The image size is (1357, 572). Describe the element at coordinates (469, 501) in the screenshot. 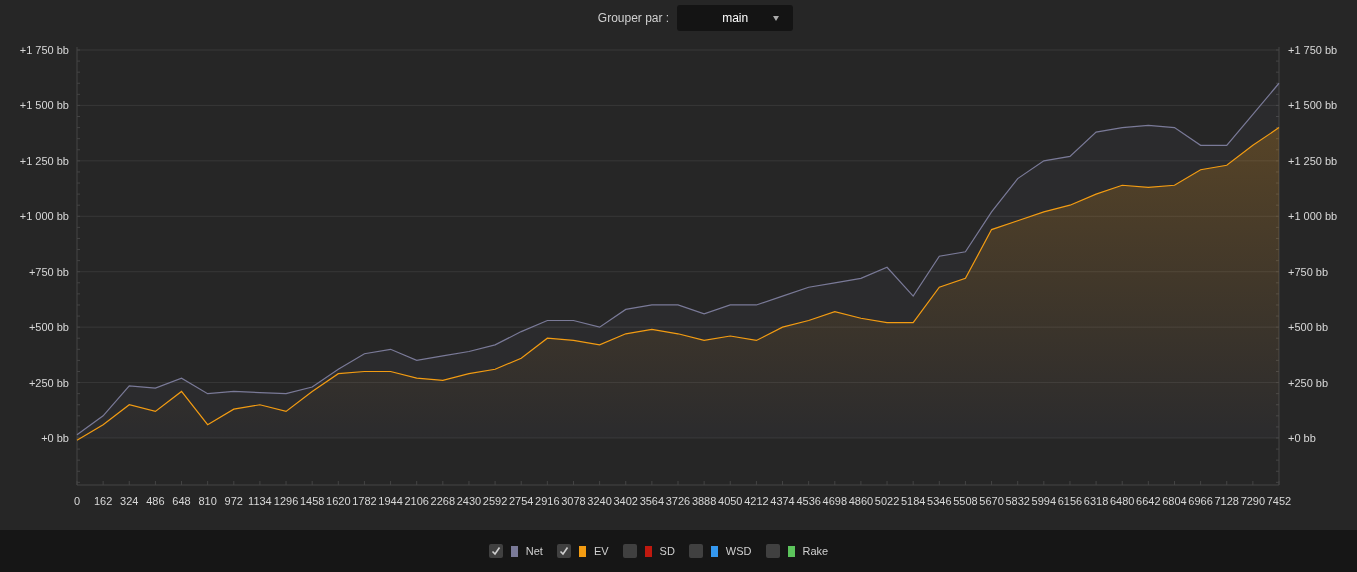

I see `x-axis-label: 2430` at that location.